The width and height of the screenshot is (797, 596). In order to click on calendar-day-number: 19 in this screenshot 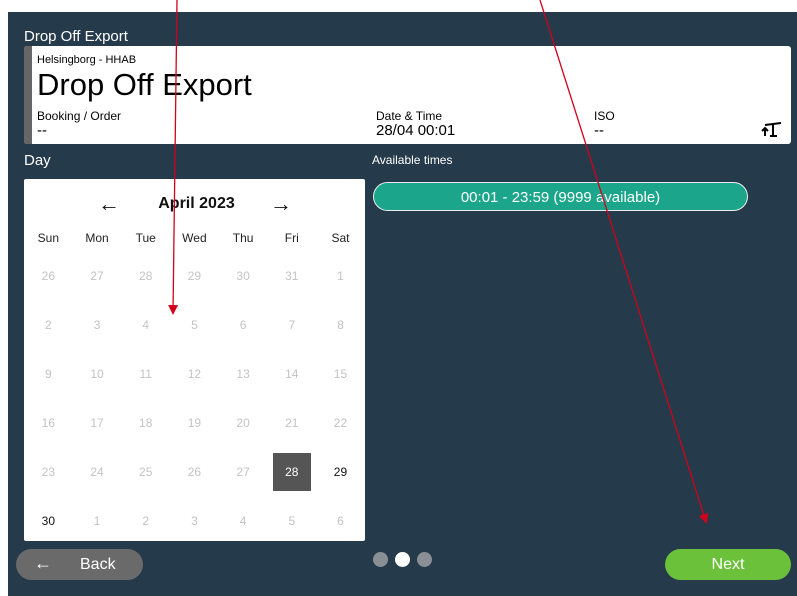, I will do `click(194, 422)`.